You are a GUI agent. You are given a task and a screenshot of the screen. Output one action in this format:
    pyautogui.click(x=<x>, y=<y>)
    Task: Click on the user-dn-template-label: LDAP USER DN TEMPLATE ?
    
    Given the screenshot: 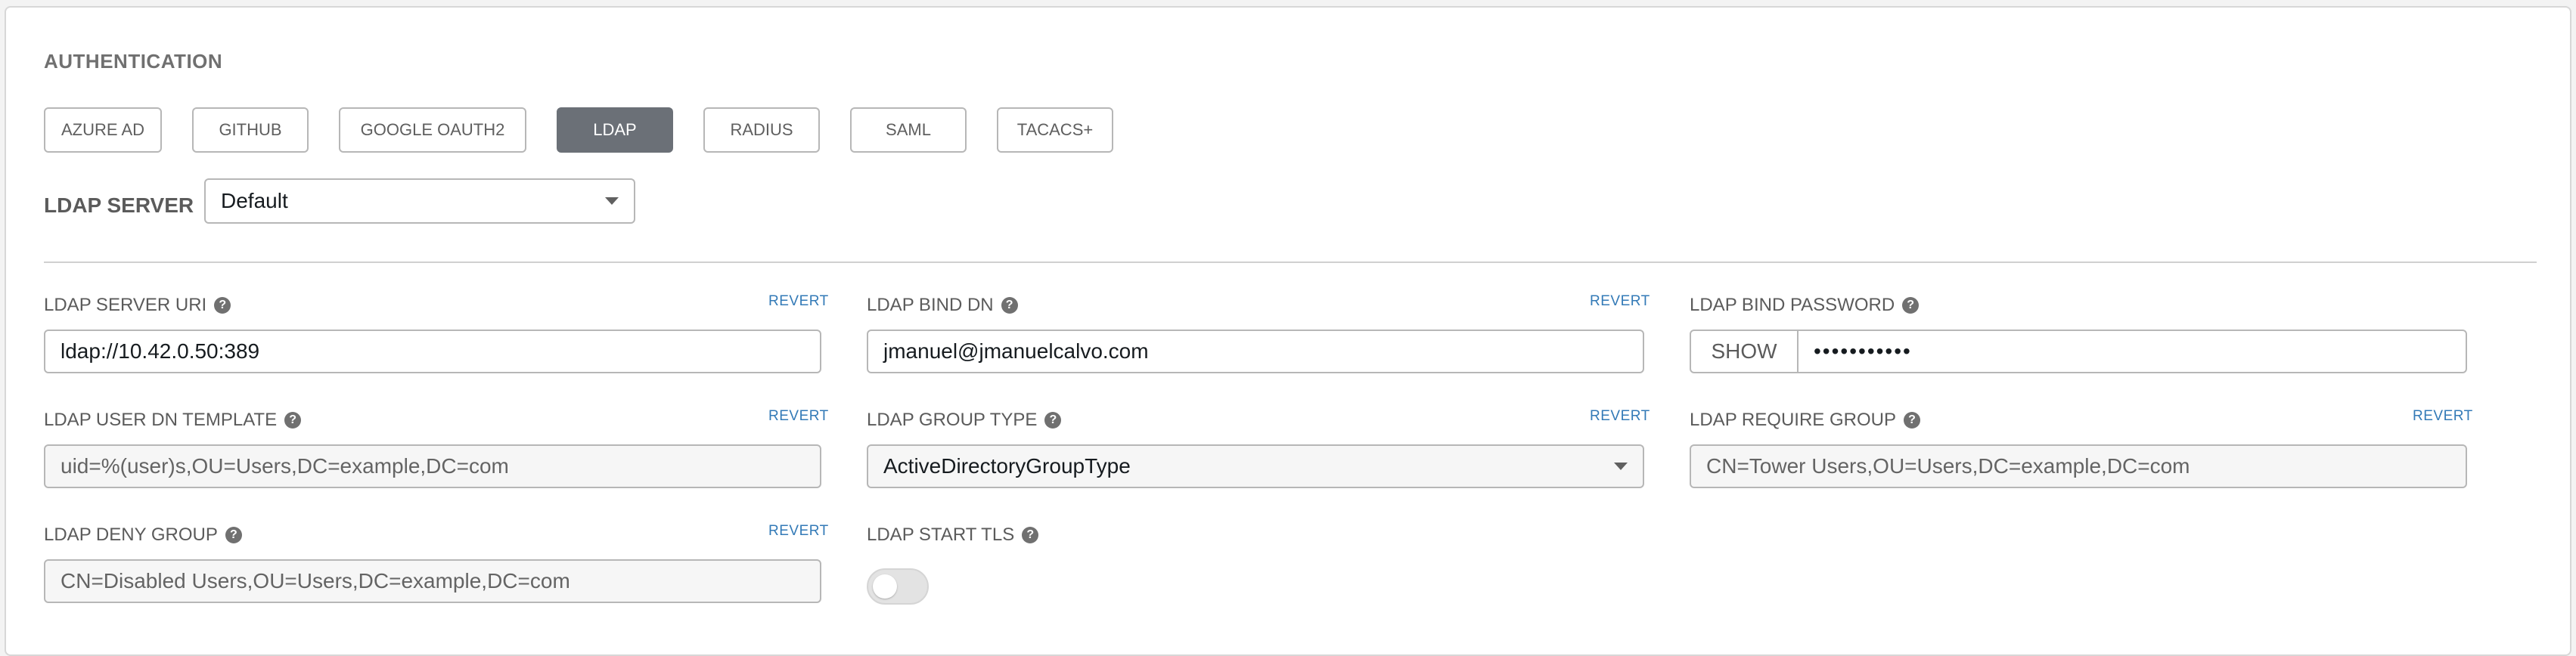 What is the action you would take?
    pyautogui.click(x=173, y=420)
    